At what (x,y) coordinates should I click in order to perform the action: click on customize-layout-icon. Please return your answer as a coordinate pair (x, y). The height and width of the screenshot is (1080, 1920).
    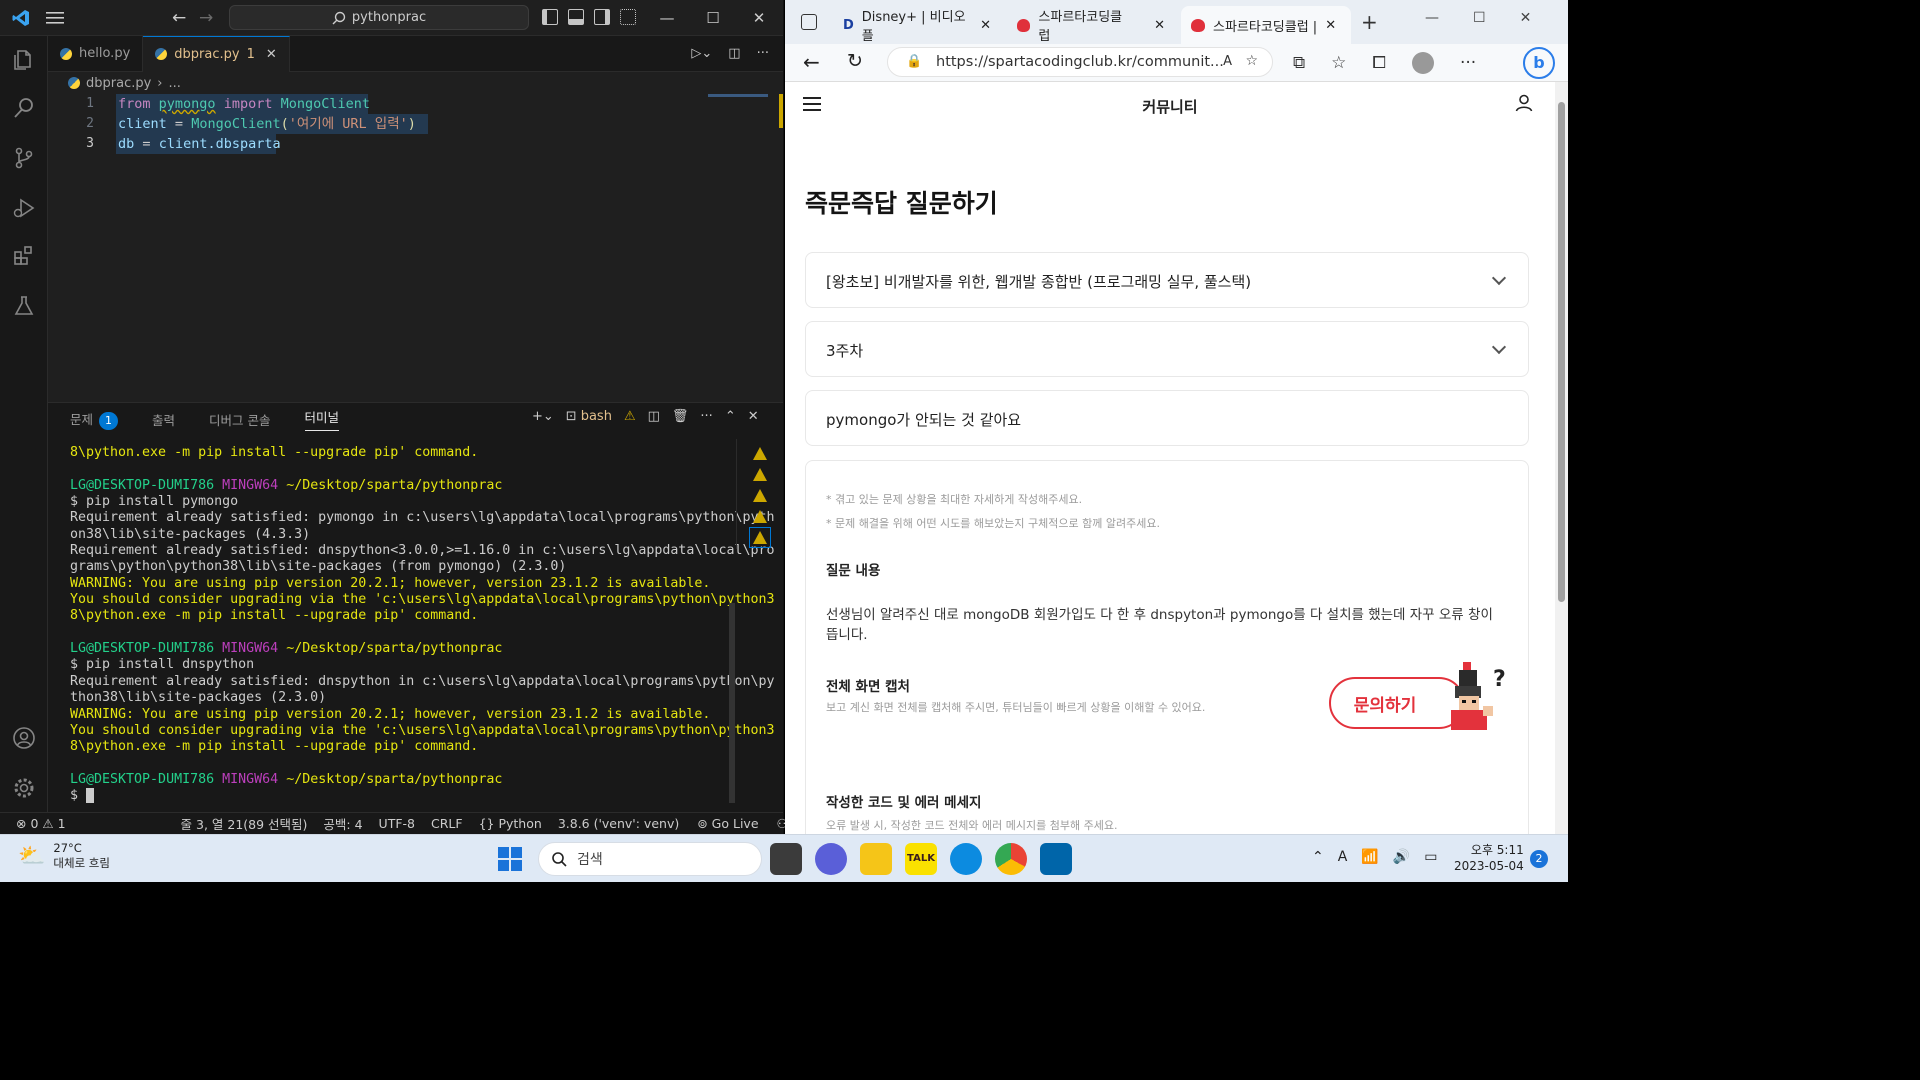
    Looking at the image, I should click on (628, 17).